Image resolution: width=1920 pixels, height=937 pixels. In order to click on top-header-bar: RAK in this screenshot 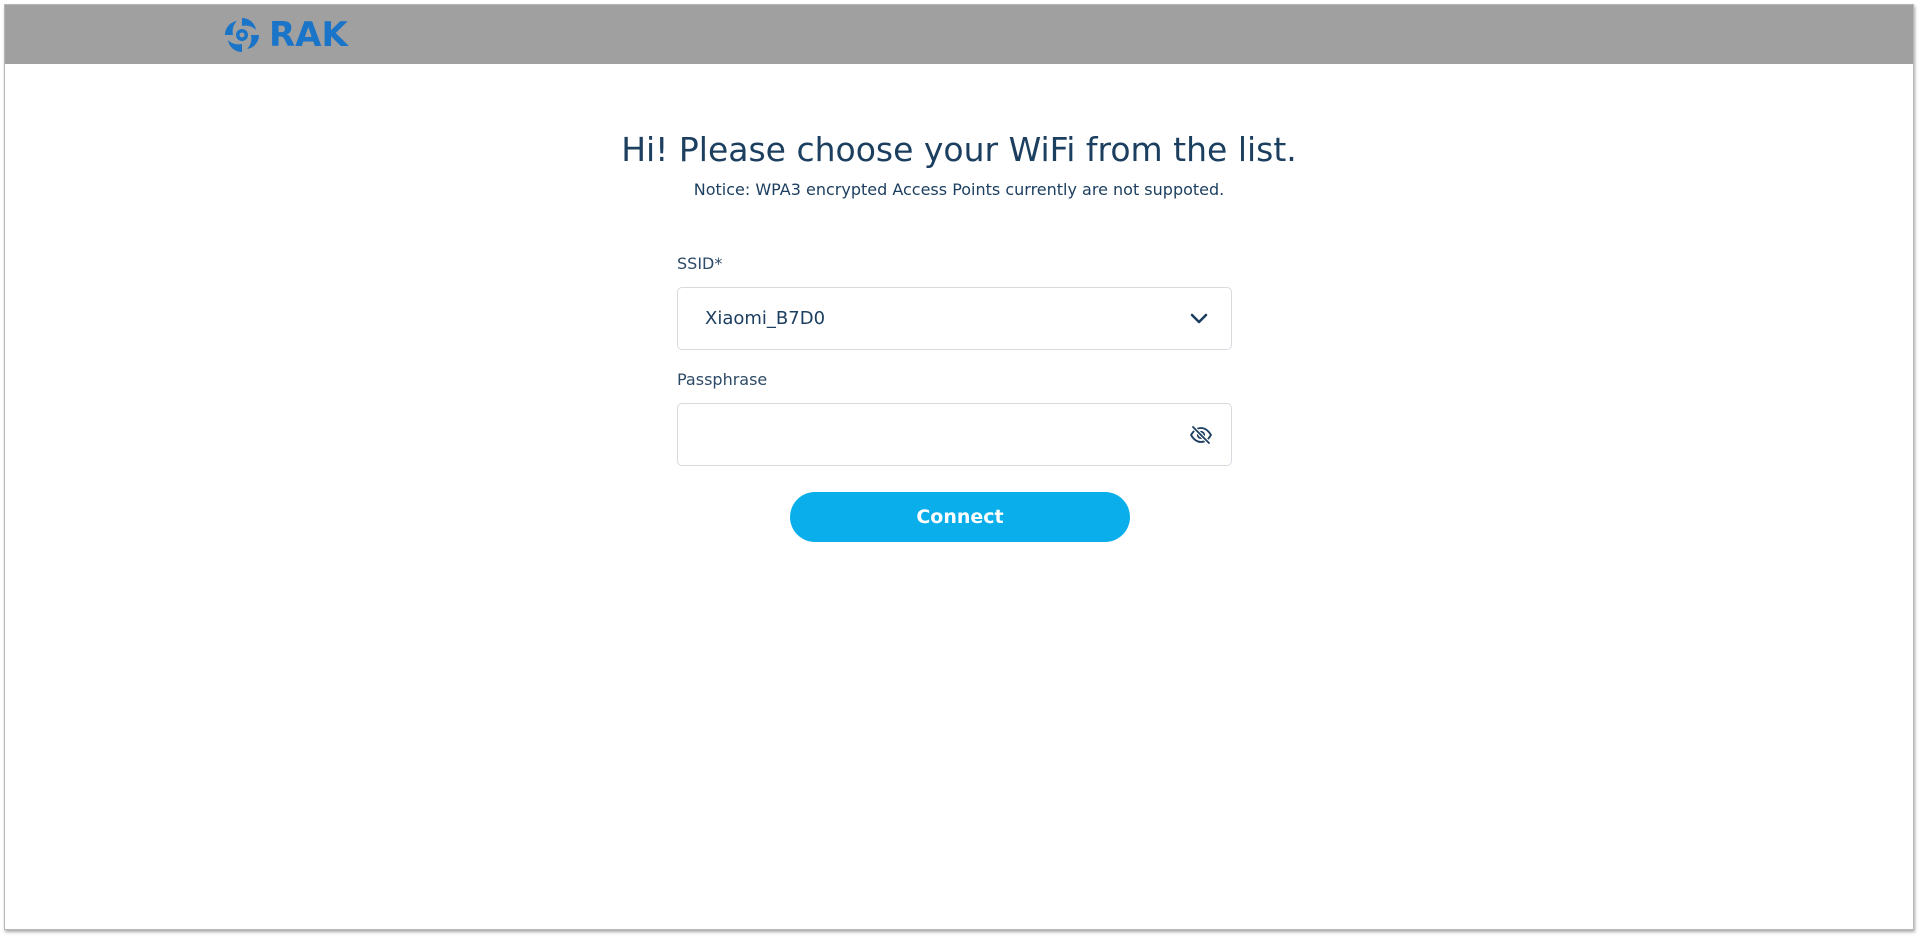, I will do `click(959, 34)`.